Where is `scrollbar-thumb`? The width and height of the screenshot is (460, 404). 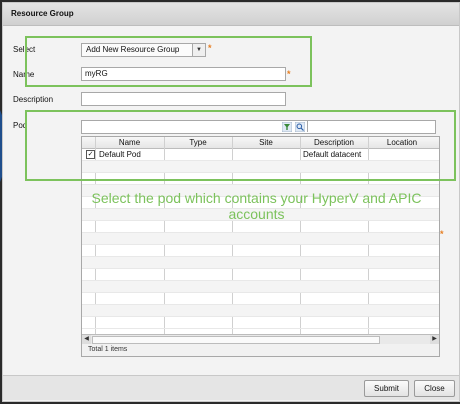 scrollbar-thumb is located at coordinates (236, 340).